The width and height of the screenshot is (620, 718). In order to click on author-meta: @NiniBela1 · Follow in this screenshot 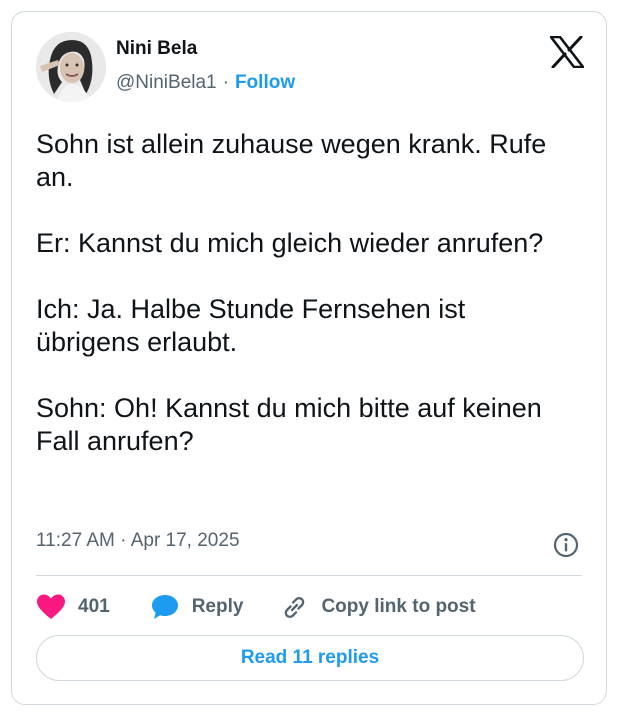, I will do `click(205, 83)`.